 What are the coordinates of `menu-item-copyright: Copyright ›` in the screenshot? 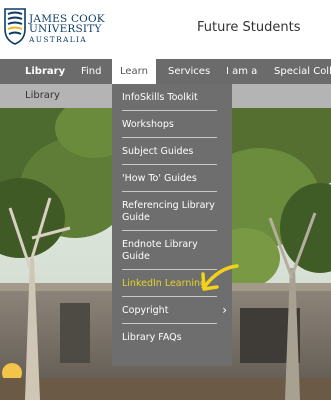 It's located at (174, 310).